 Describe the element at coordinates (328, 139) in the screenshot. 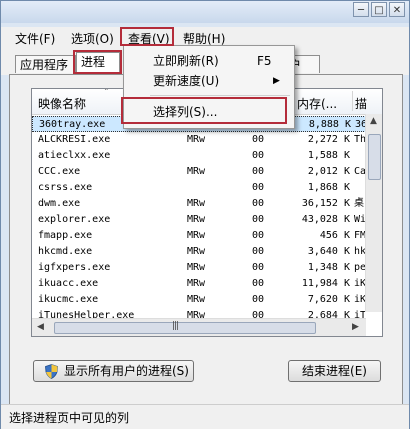

I see `process-memory: 2,272 K` at that location.